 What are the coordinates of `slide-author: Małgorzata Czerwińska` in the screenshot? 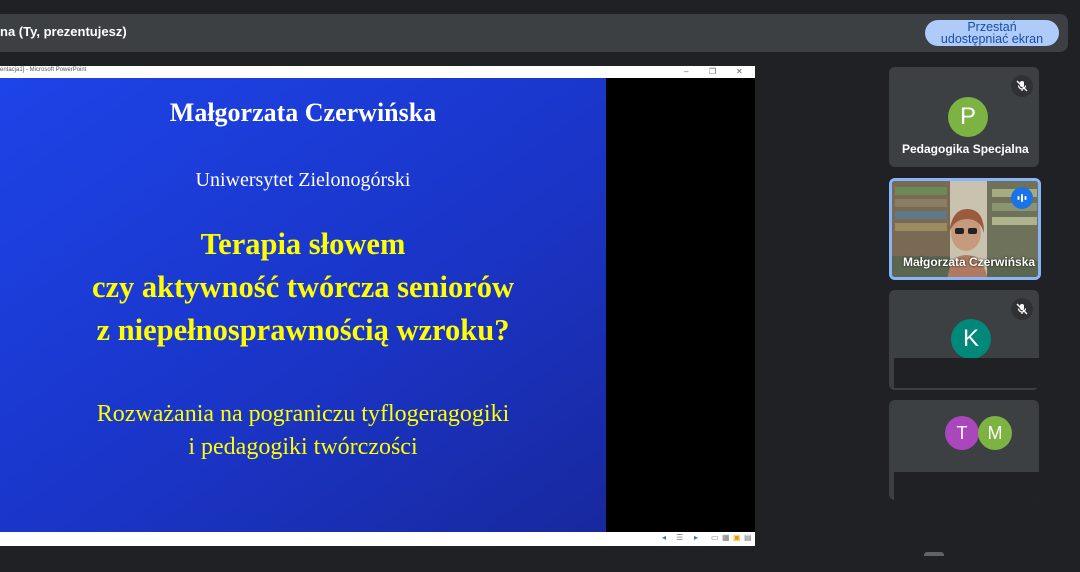 It's located at (303, 112).